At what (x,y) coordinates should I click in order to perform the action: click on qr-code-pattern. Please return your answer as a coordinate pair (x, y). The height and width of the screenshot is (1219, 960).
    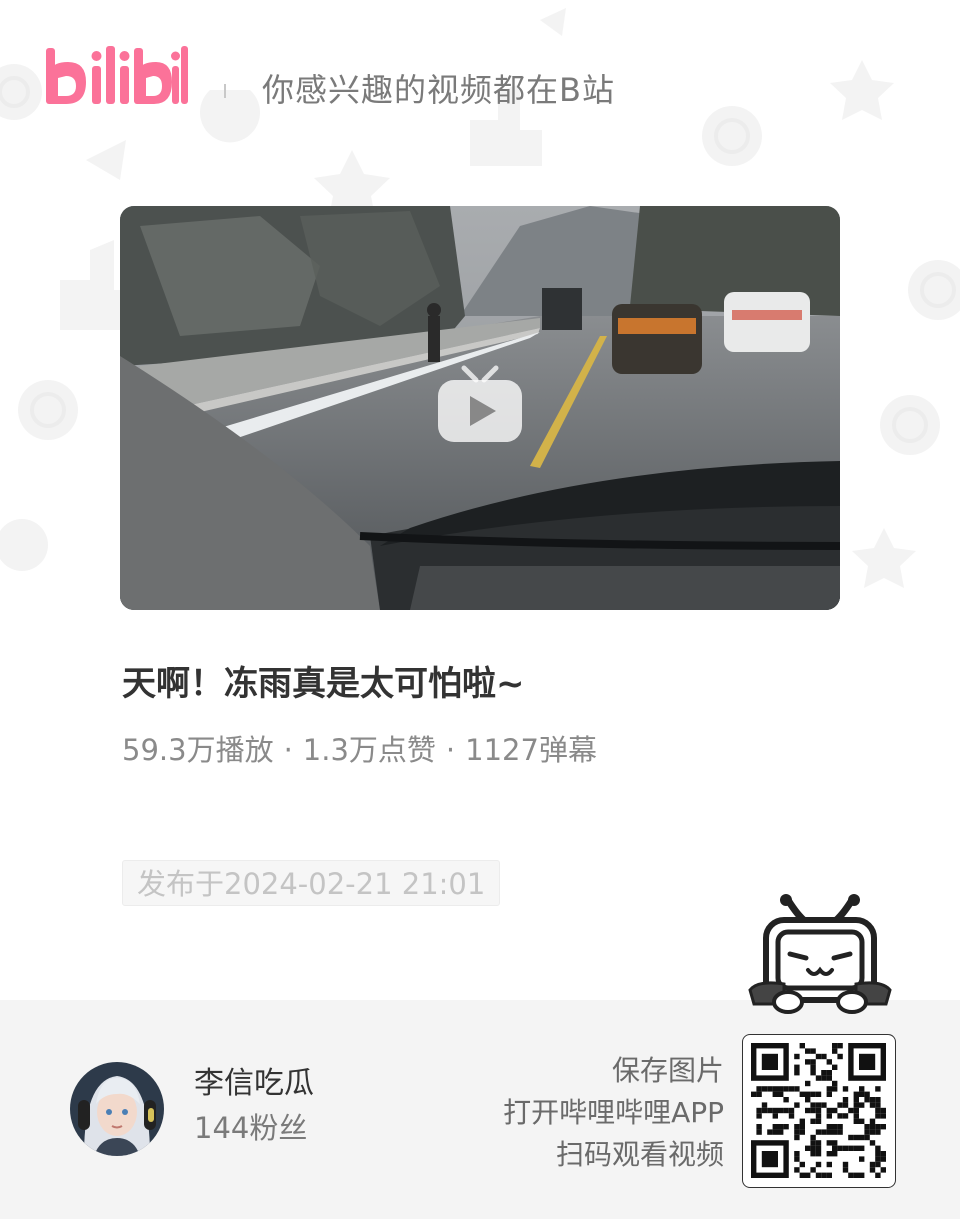
    Looking at the image, I should click on (818, 1110).